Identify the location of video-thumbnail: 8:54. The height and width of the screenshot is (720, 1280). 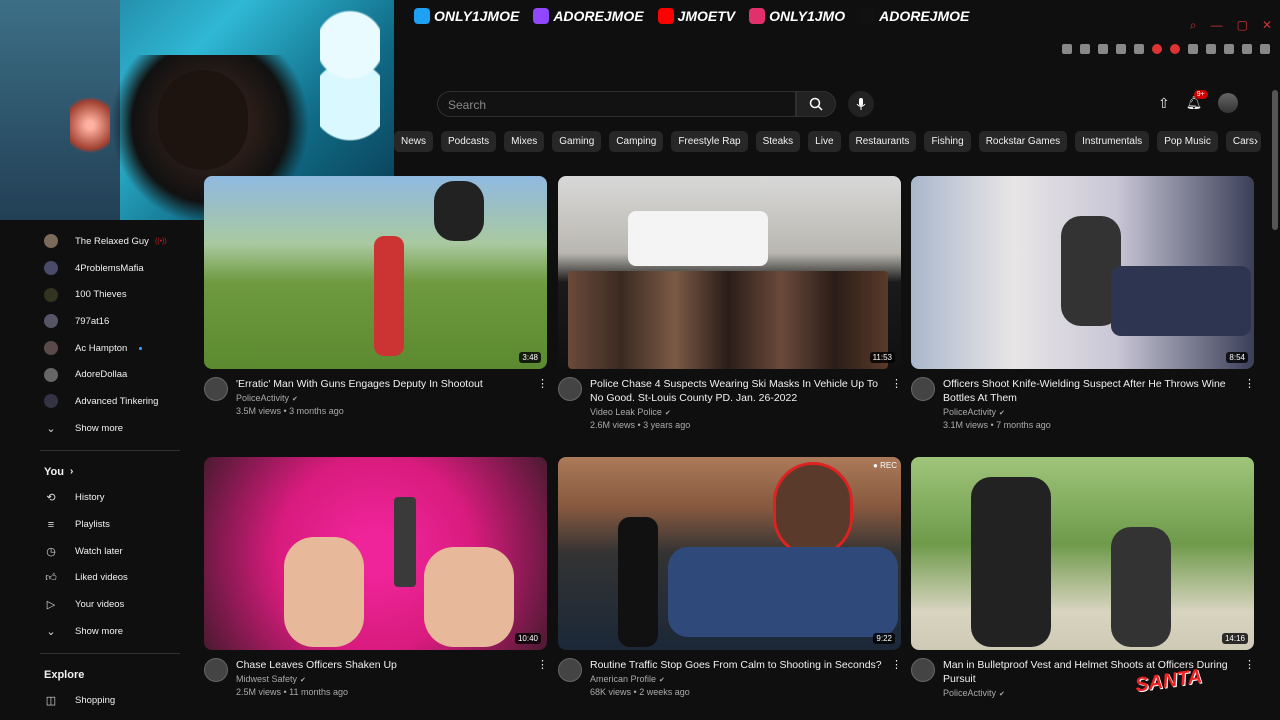
(1082, 272).